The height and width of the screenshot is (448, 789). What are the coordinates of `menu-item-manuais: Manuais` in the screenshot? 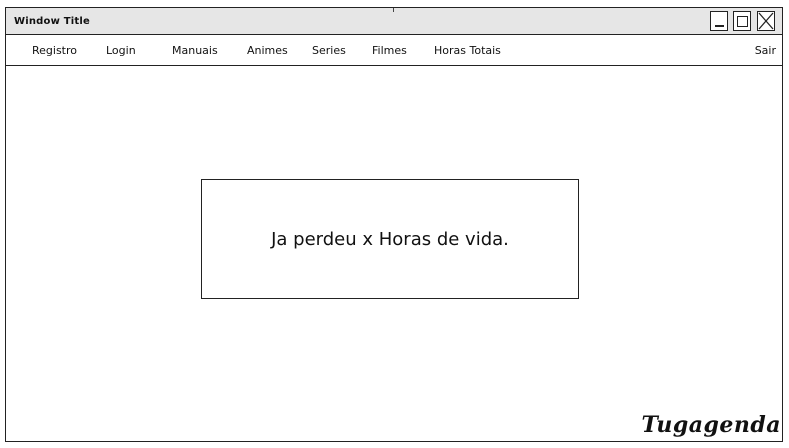 It's located at (195, 50).